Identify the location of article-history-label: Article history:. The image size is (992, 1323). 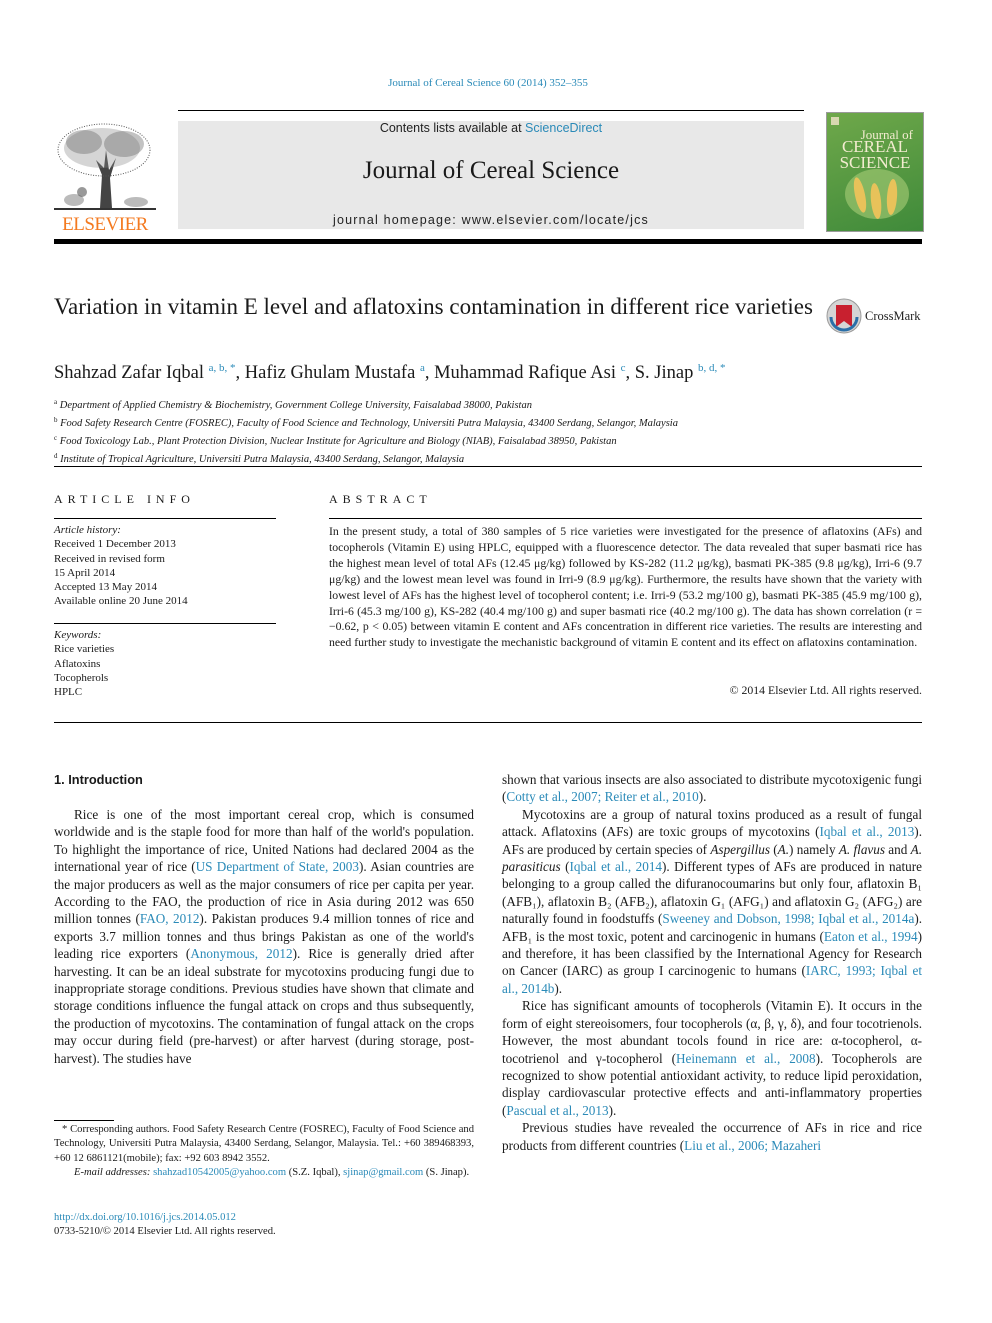
(87, 530).